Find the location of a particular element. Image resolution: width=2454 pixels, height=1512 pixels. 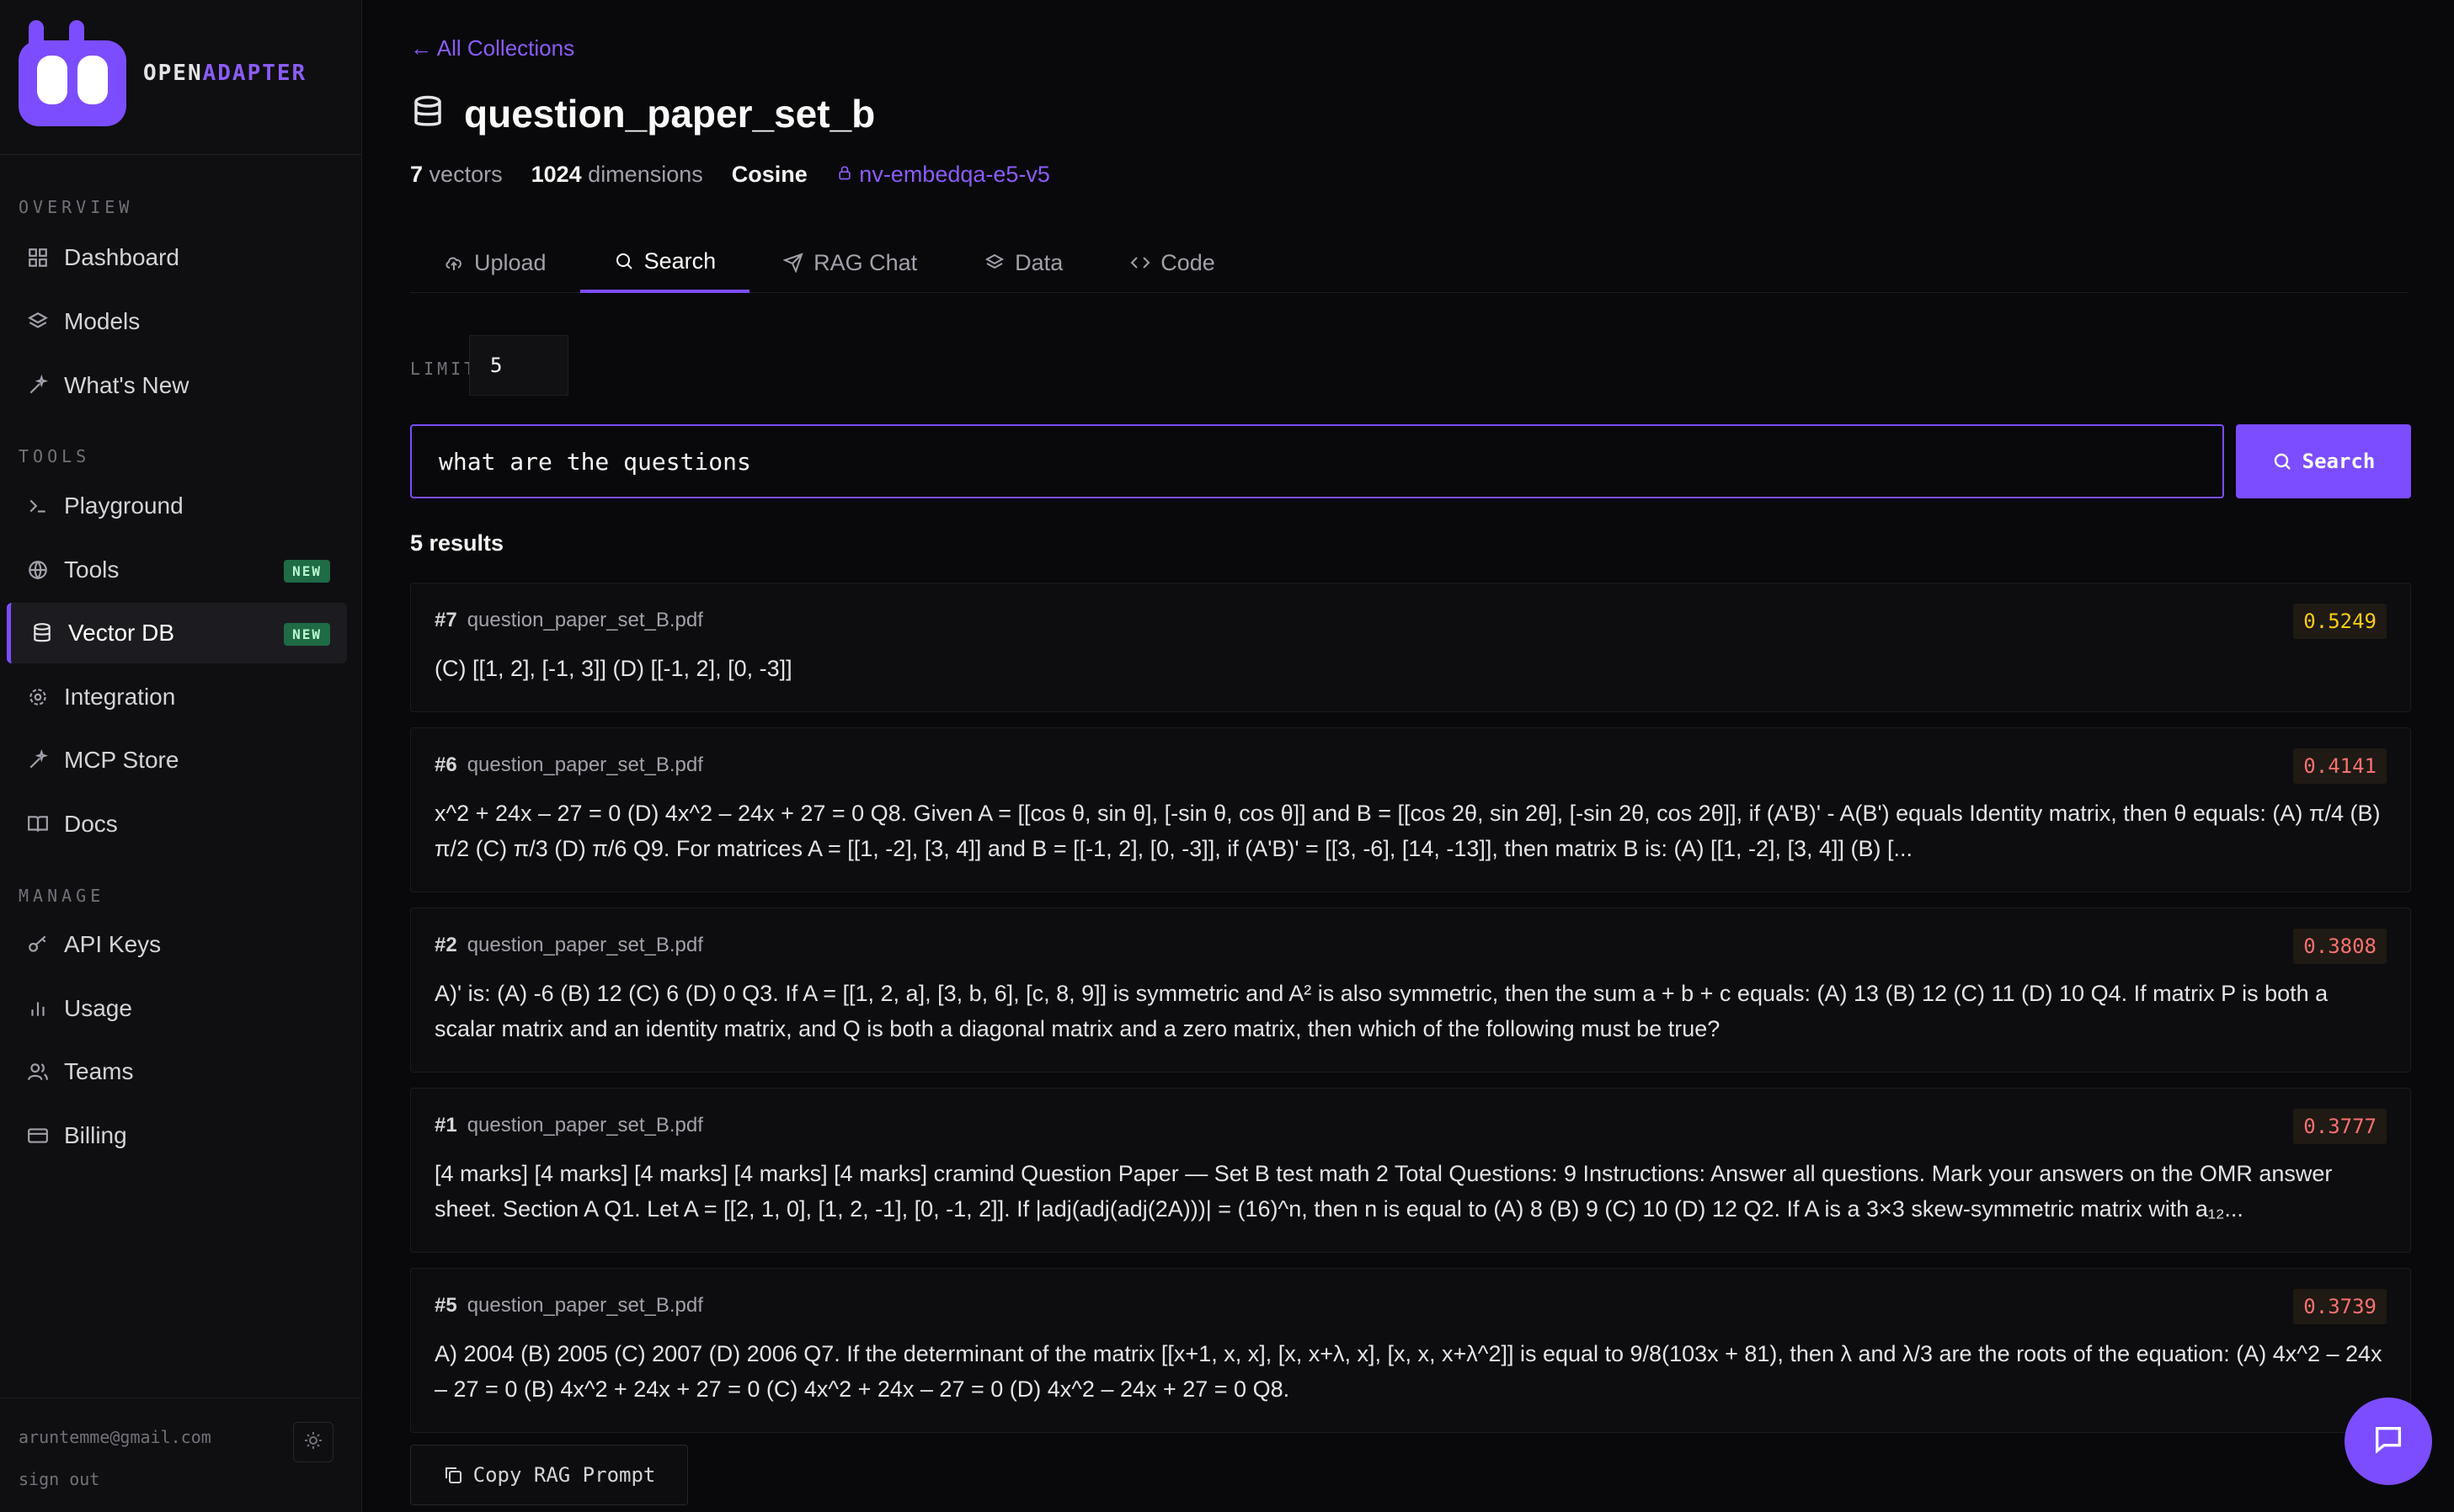

sidebar-item-label: Vector DB is located at coordinates (121, 633).